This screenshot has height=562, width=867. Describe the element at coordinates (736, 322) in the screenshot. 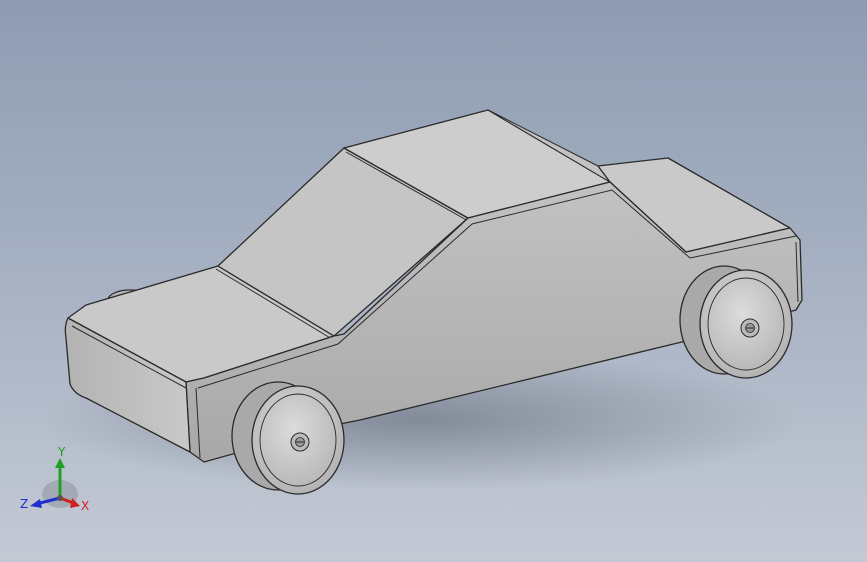

I see `rear-wheel` at that location.